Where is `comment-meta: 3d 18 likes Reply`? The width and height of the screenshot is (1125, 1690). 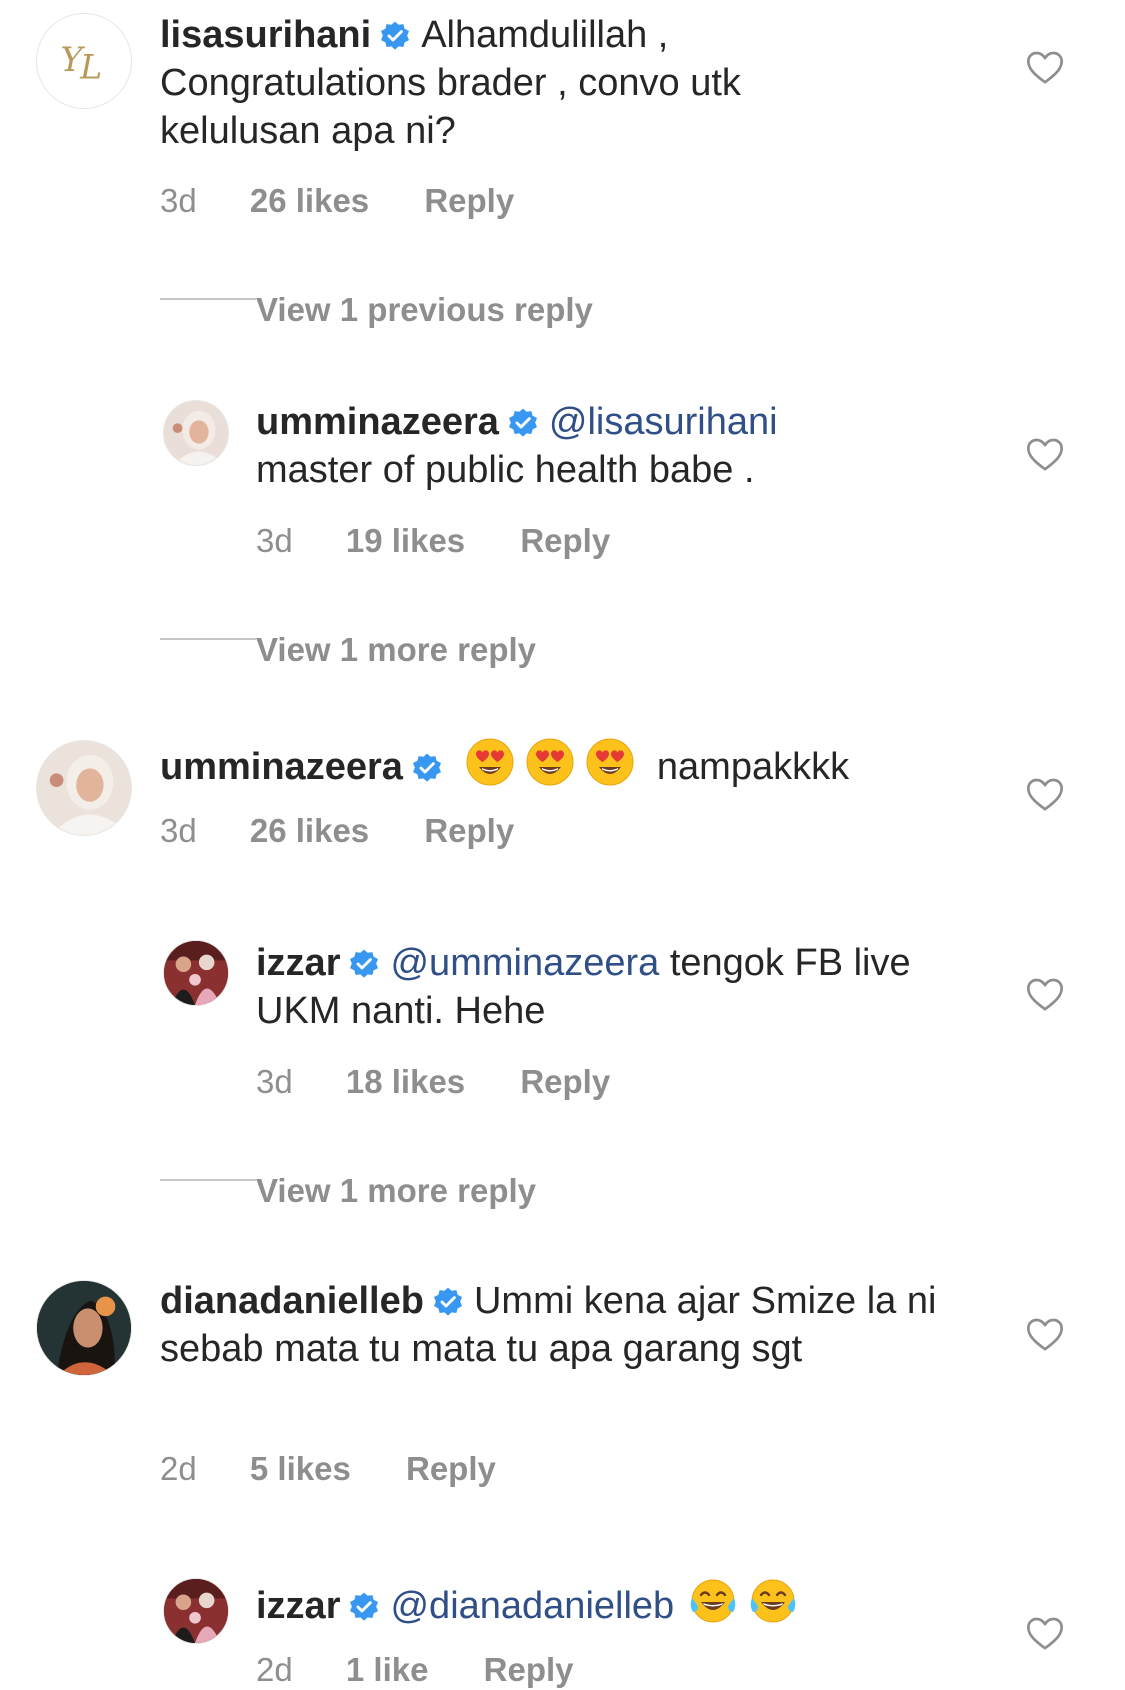
comment-meta: 3d 18 likes Reply is located at coordinates (433, 1082).